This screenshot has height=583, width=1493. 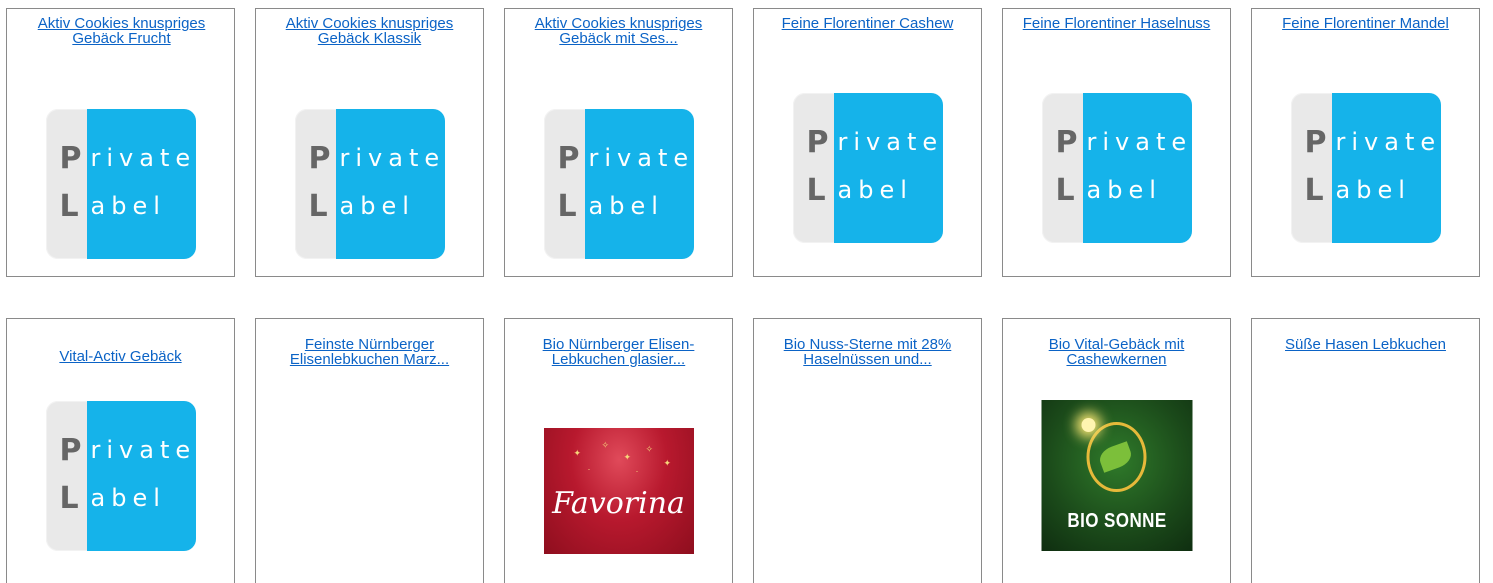 I want to click on product-title-link: Vital-Activ Gebäck, so click(x=120, y=356).